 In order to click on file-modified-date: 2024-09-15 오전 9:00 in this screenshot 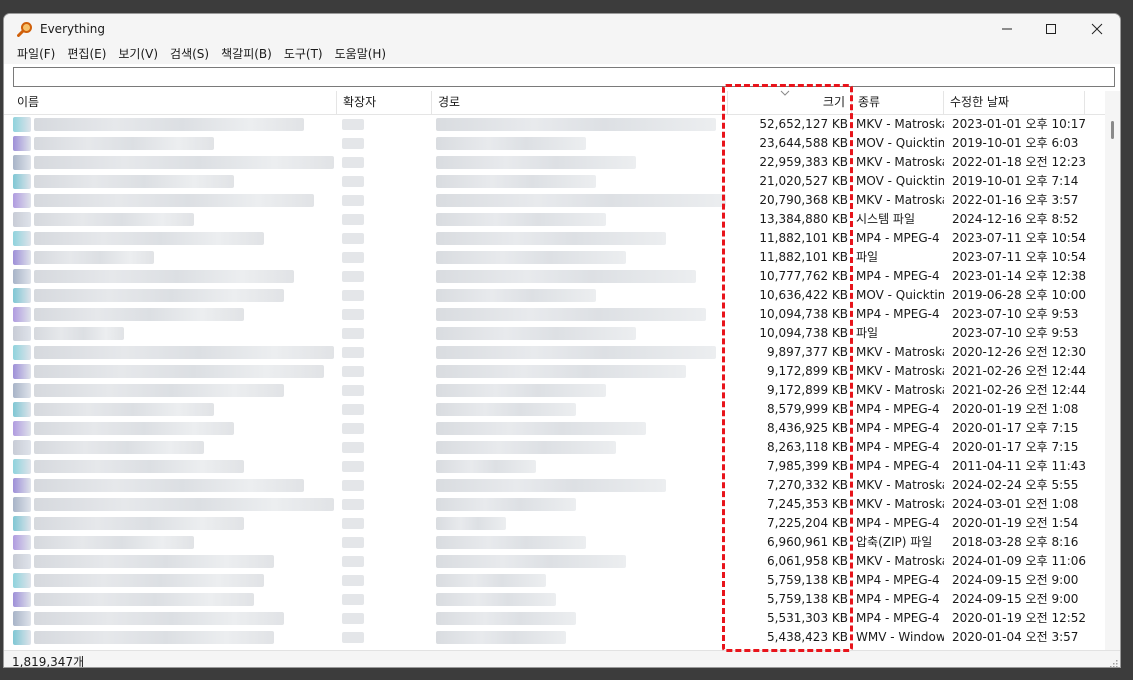, I will do `click(1015, 599)`.